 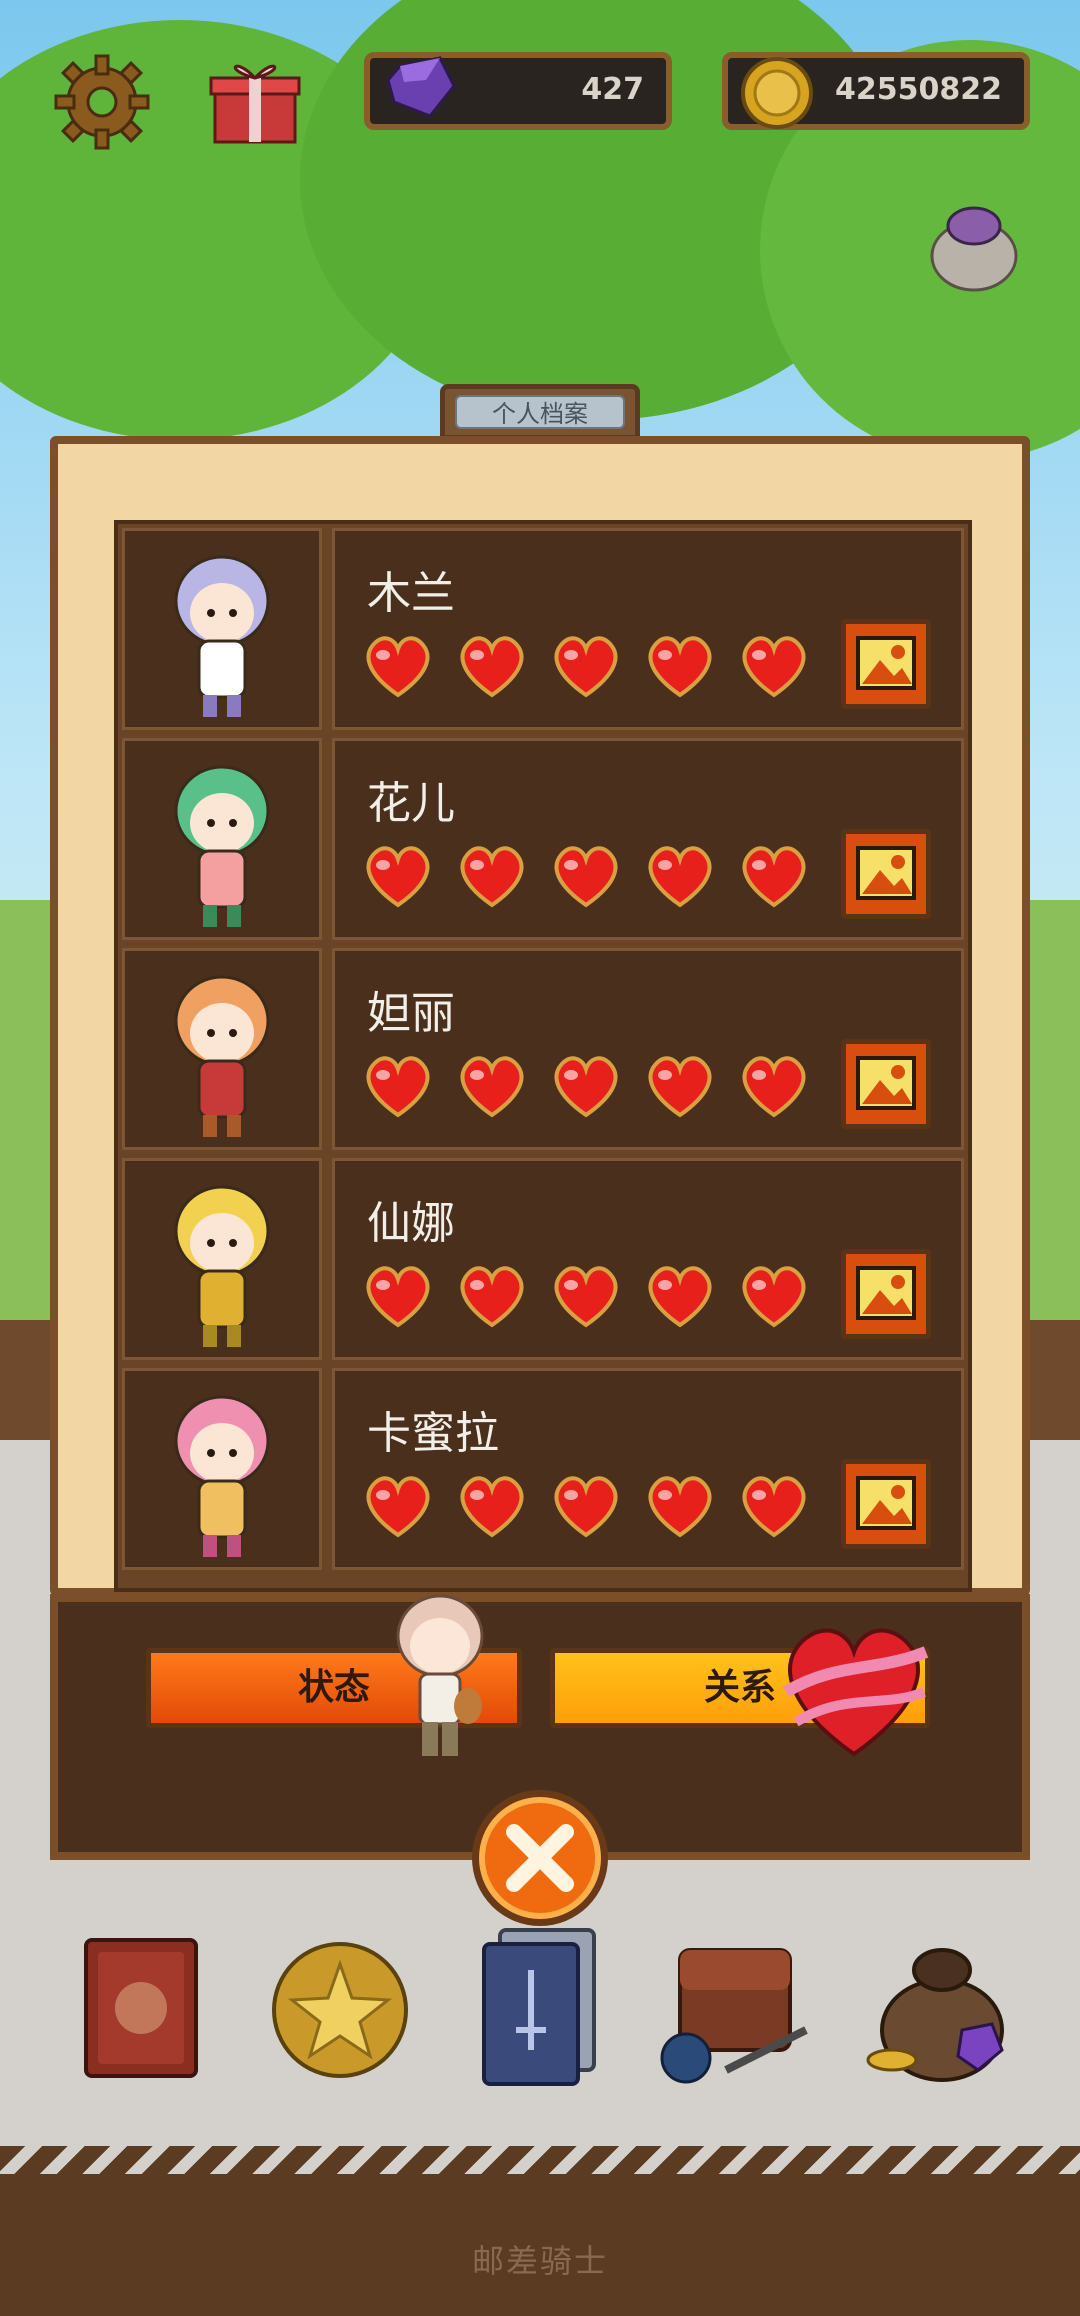 What do you see at coordinates (648, 1259) in the screenshot?
I see `character-info: 仙娜` at bounding box center [648, 1259].